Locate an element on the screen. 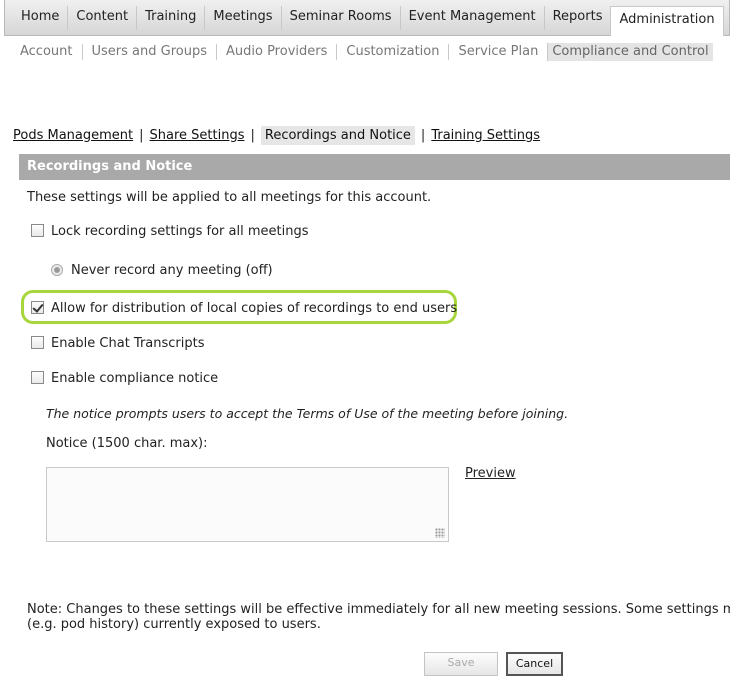 Image resolution: width=730 pixels, height=680 pixels. tab-reports: Reports is located at coordinates (577, 17).